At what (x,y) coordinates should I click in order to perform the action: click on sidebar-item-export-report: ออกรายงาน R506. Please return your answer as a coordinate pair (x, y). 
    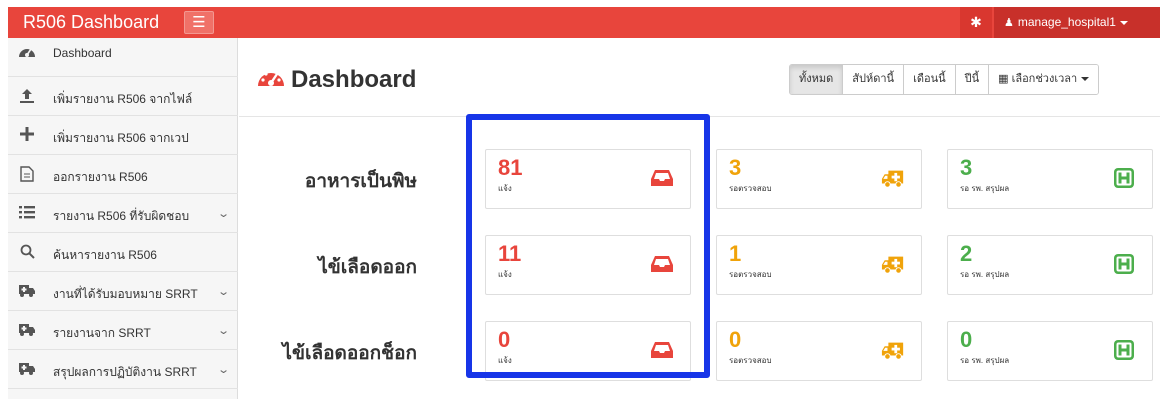
    Looking at the image, I should click on (123, 174).